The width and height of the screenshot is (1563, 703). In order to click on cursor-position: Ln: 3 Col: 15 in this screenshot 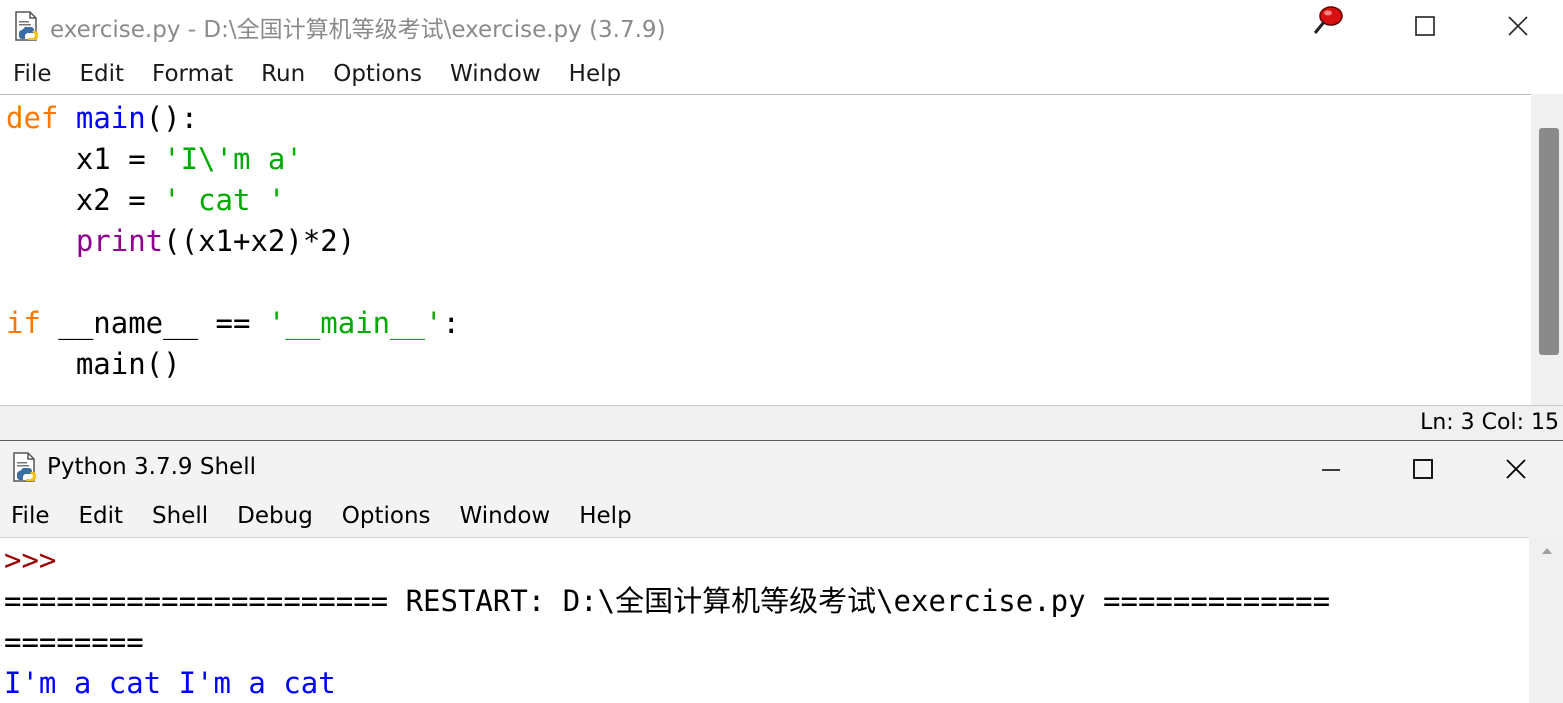, I will do `click(1489, 422)`.